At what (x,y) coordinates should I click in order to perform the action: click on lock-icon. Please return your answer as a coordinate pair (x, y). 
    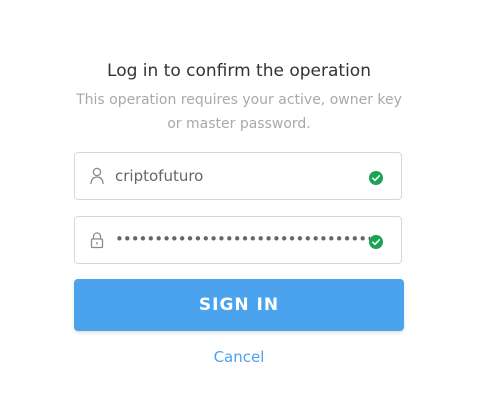
    Looking at the image, I should click on (97, 240).